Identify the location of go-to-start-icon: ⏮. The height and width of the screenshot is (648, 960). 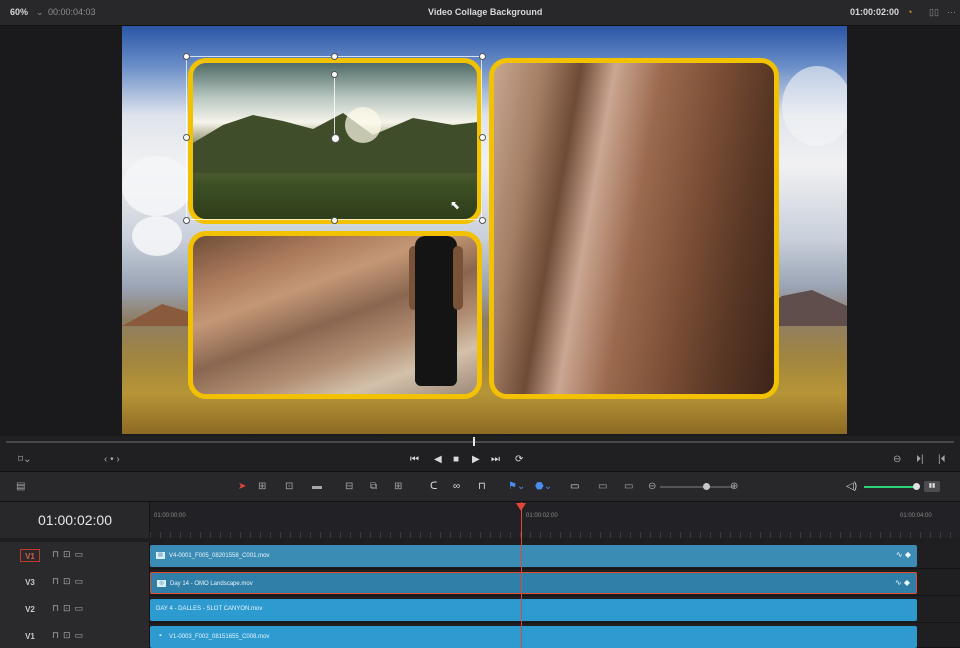
(414, 460).